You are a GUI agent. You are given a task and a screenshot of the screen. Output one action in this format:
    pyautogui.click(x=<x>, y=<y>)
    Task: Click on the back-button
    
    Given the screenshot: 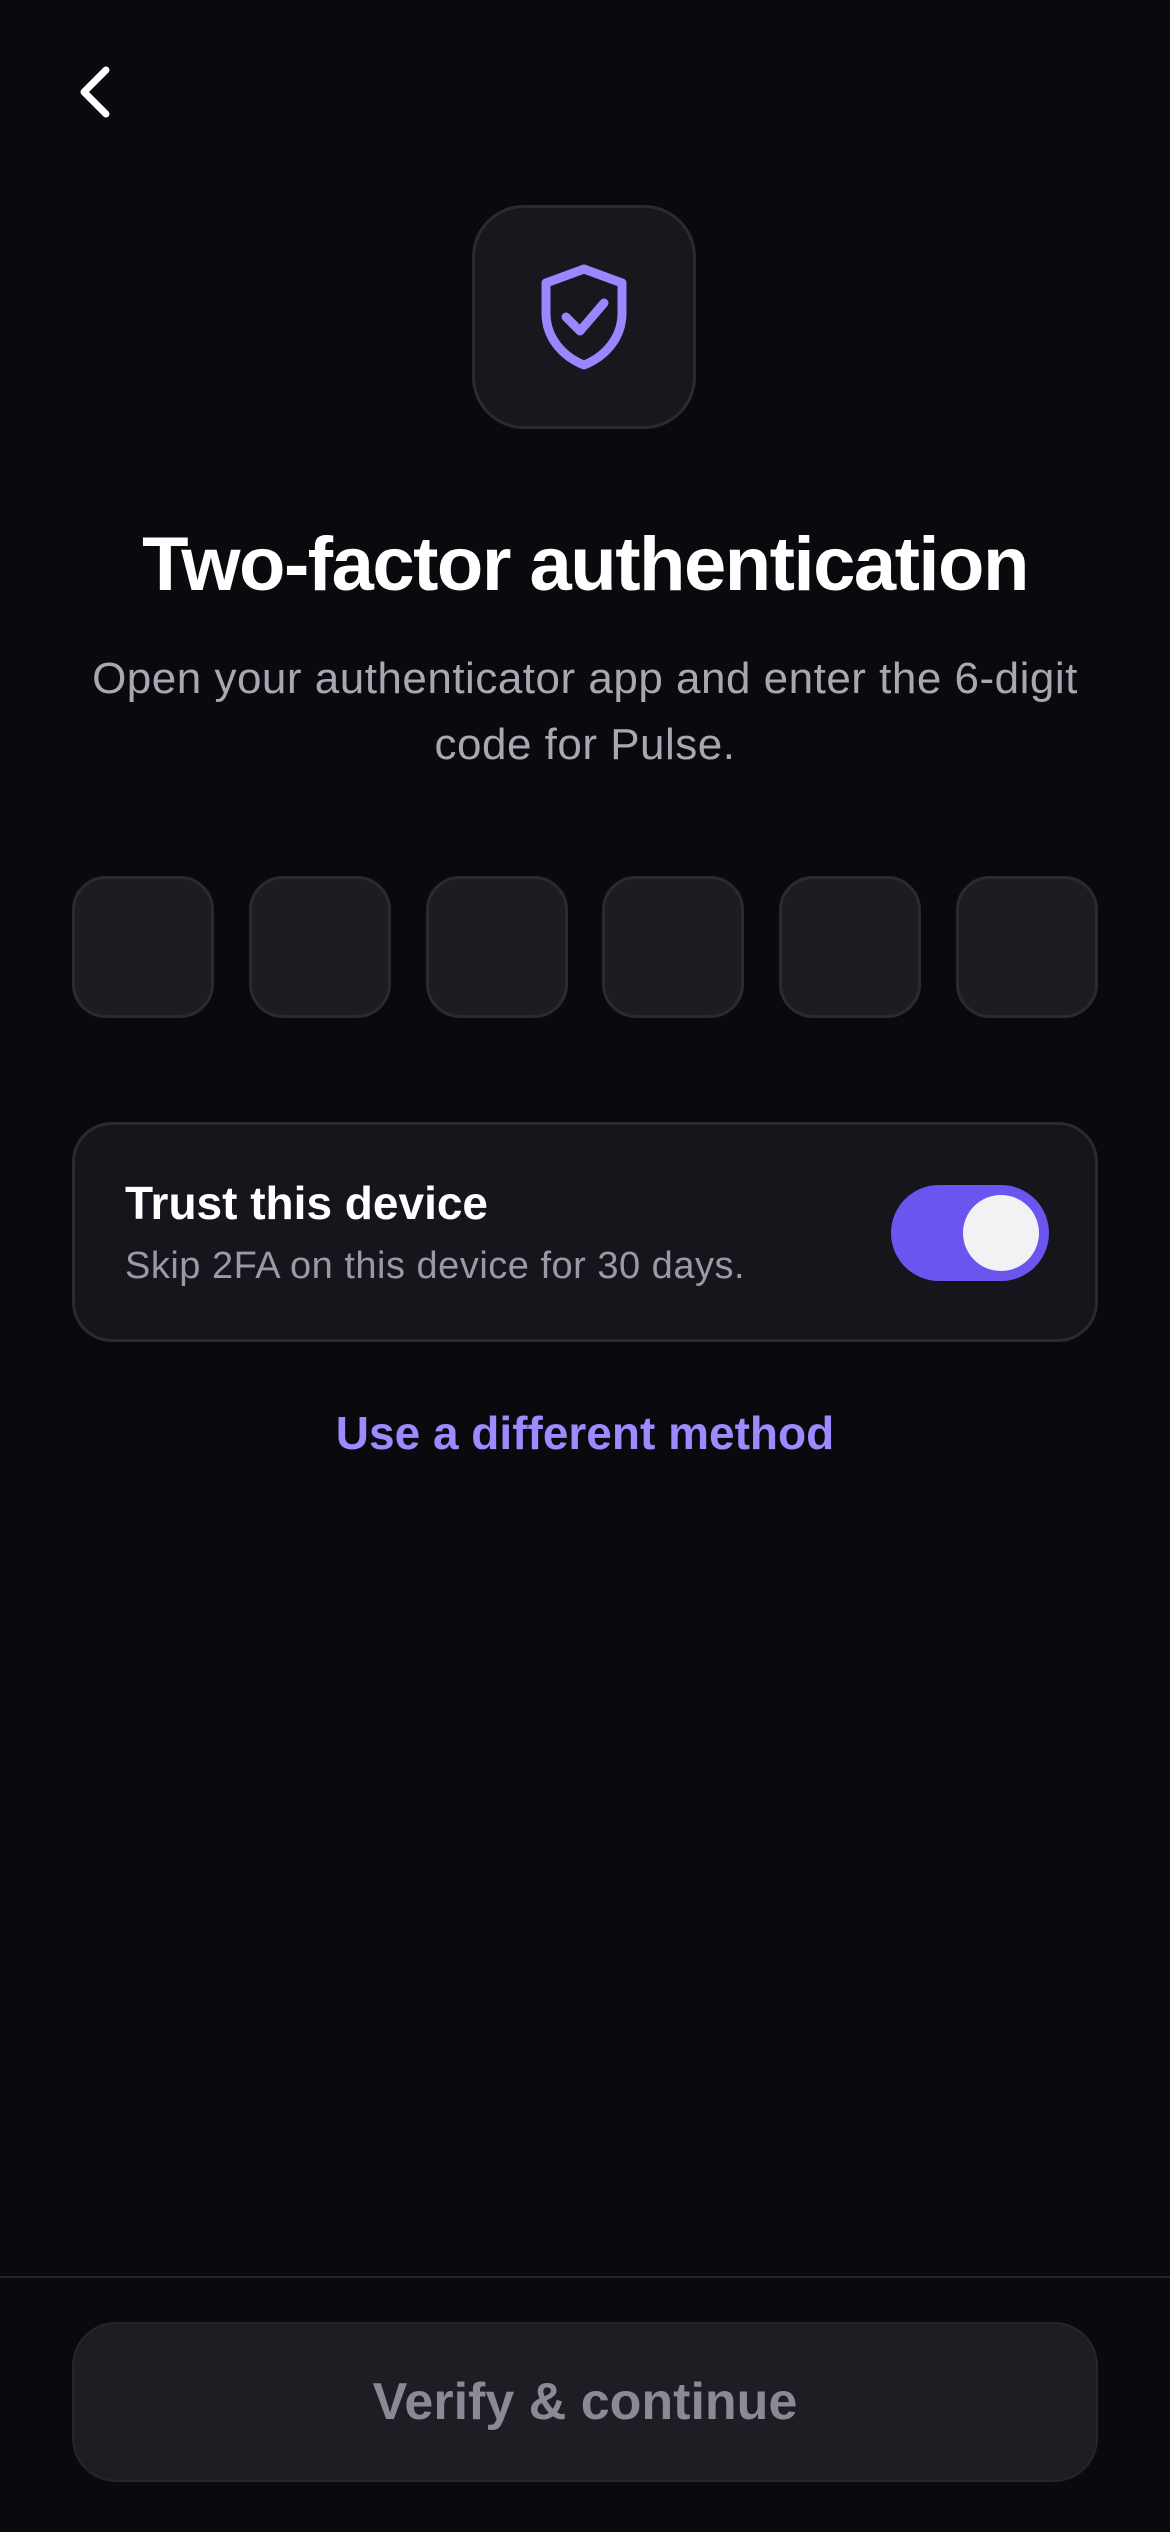 What is the action you would take?
    pyautogui.click(x=96, y=92)
    